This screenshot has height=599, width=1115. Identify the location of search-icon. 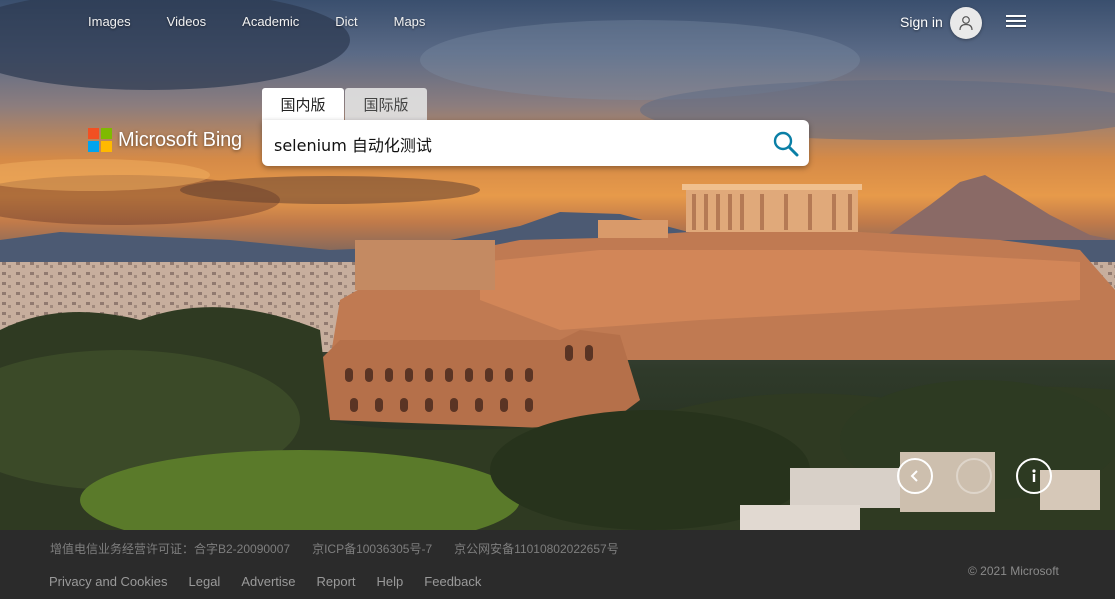
(786, 144).